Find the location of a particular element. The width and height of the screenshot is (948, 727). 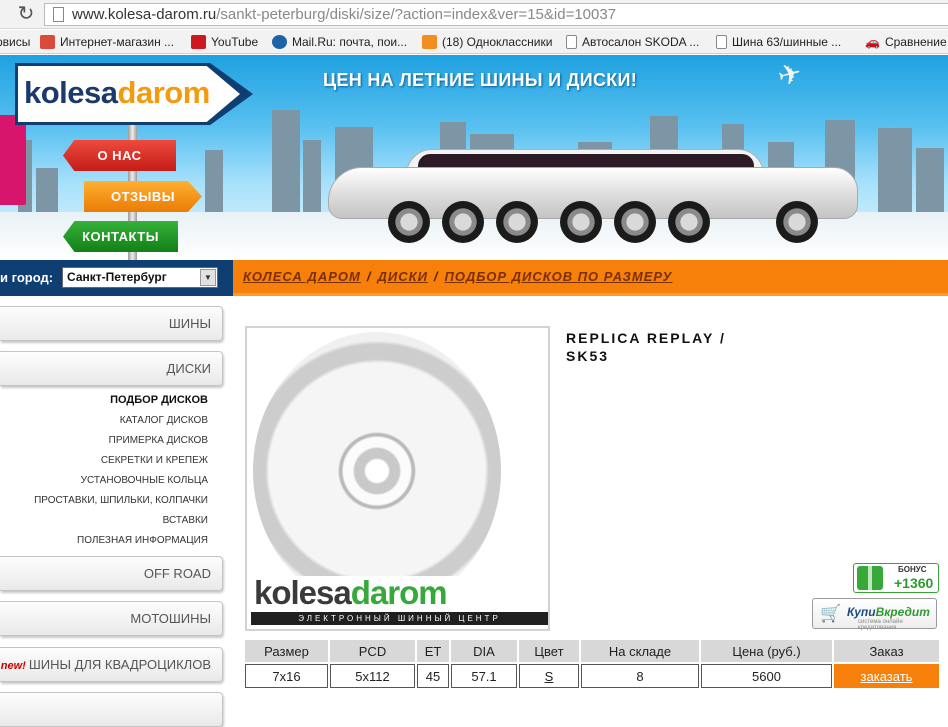

submenu-rings: УСТАНОВОЧНЫЕ КОЛЬЦА is located at coordinates (144, 480).